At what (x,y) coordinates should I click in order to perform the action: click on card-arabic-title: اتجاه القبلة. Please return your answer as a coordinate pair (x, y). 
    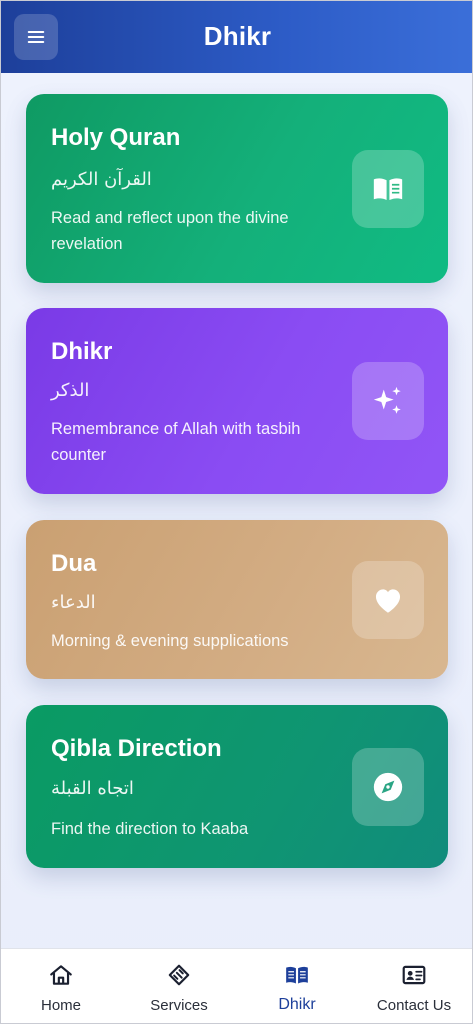
    Looking at the image, I should click on (92, 788).